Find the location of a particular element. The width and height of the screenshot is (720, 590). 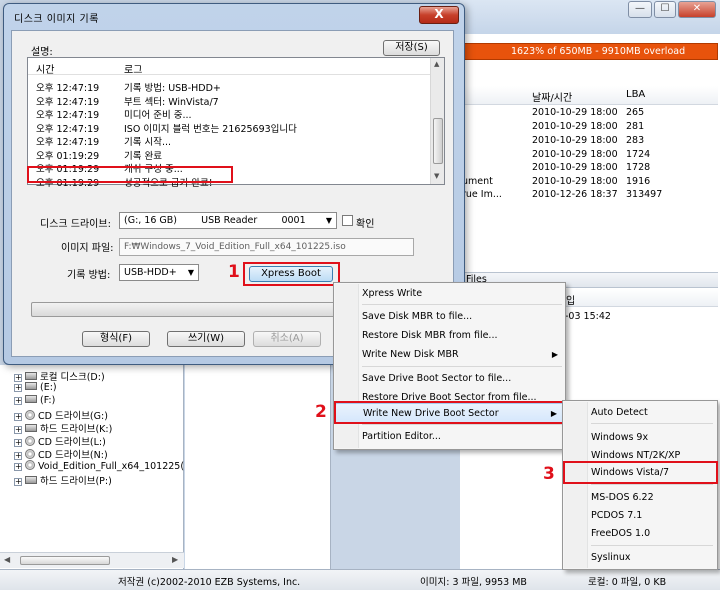

step-3-marker: 3 is located at coordinates (549, 474).